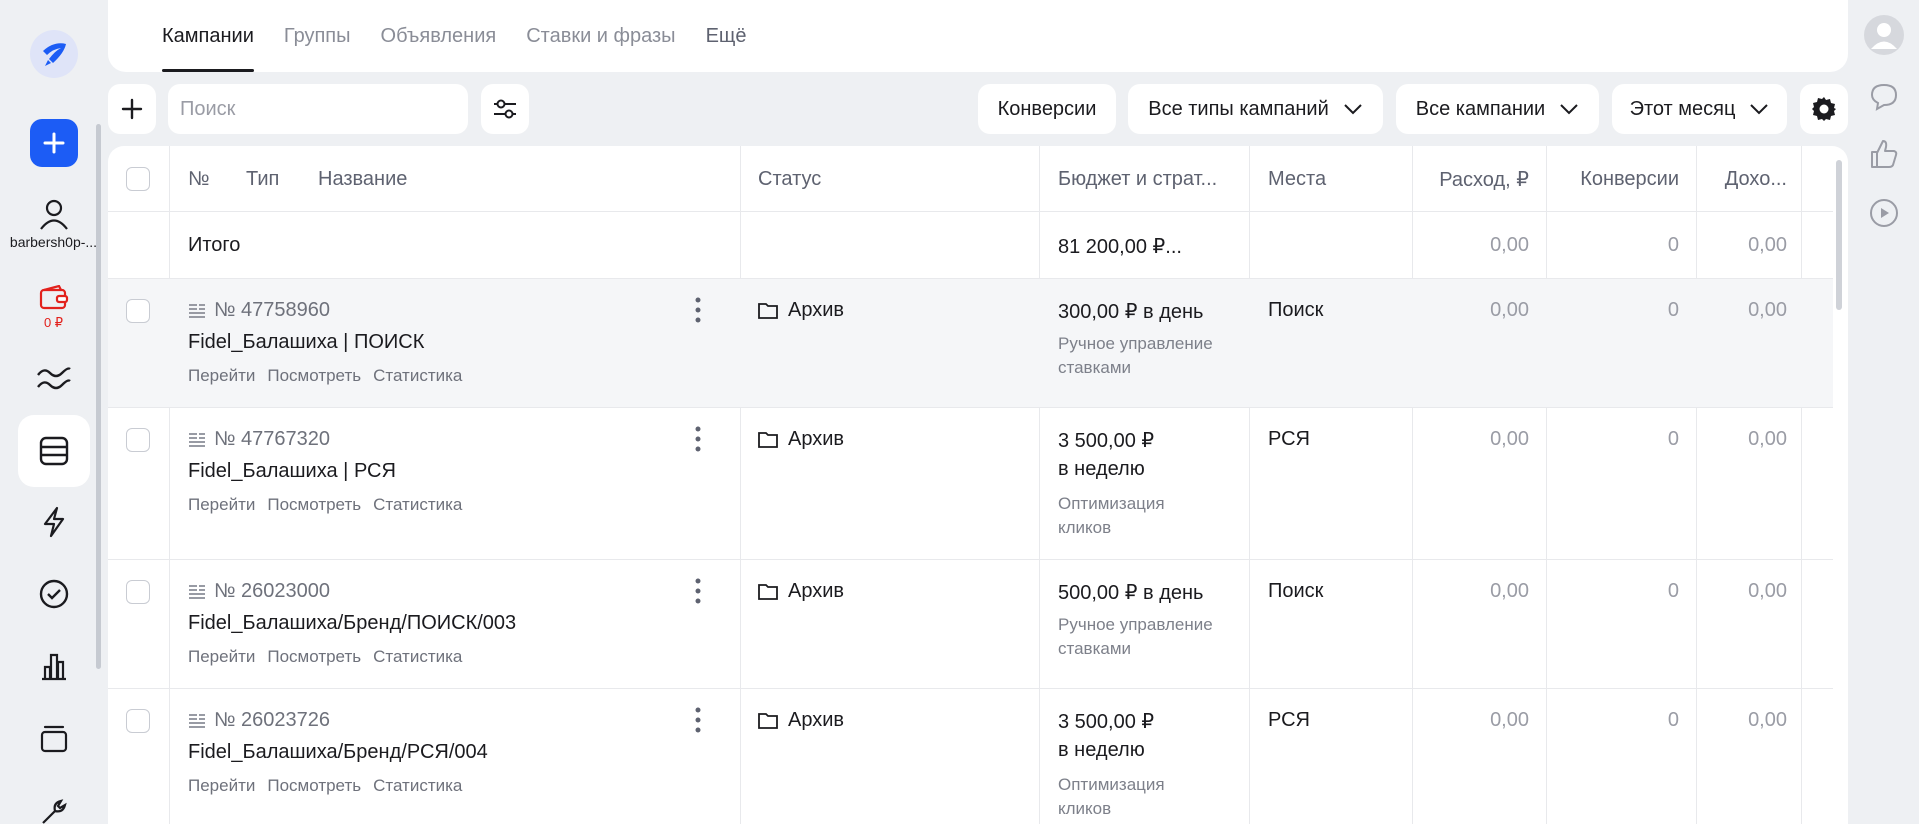 The width and height of the screenshot is (1919, 824). What do you see at coordinates (53, 451) in the screenshot?
I see `nav-campaigns` at bounding box center [53, 451].